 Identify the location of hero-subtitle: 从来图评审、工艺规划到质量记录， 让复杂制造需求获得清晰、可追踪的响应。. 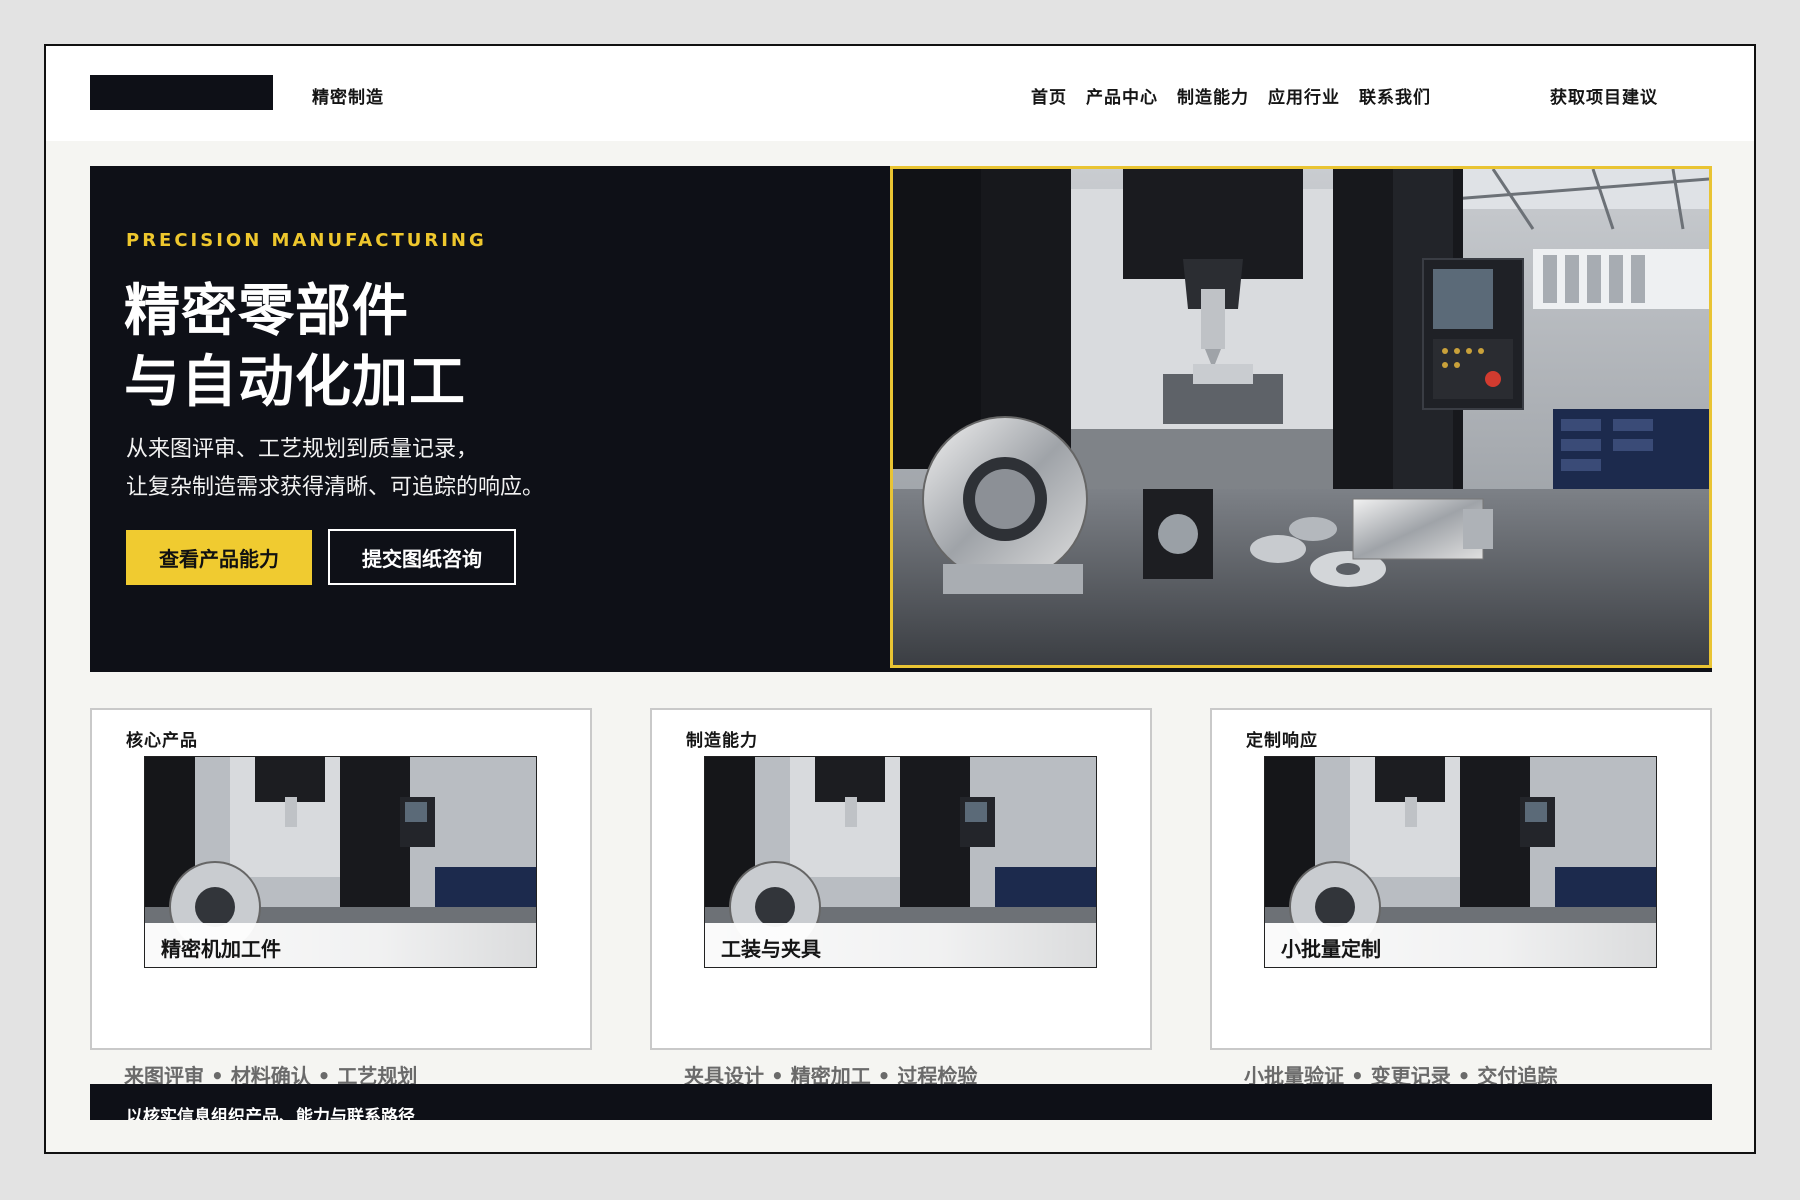
(335, 469).